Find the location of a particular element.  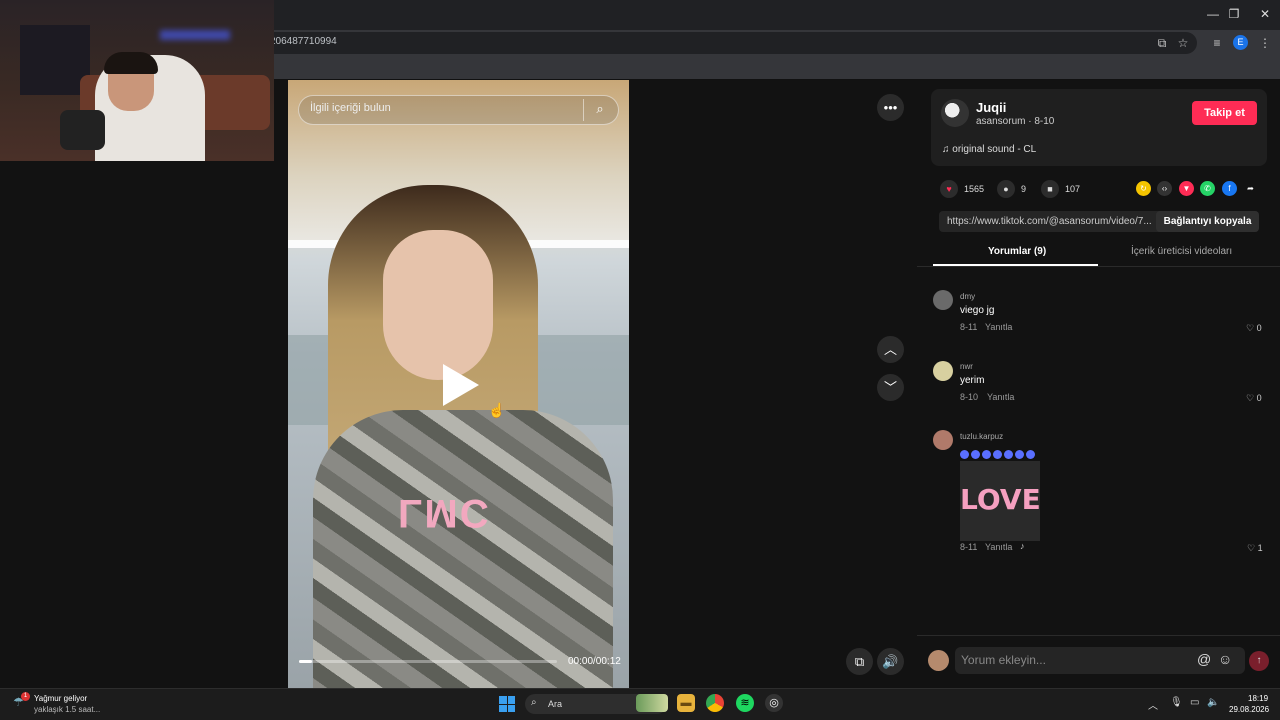

share-icon: ➦ is located at coordinates (1250, 188).